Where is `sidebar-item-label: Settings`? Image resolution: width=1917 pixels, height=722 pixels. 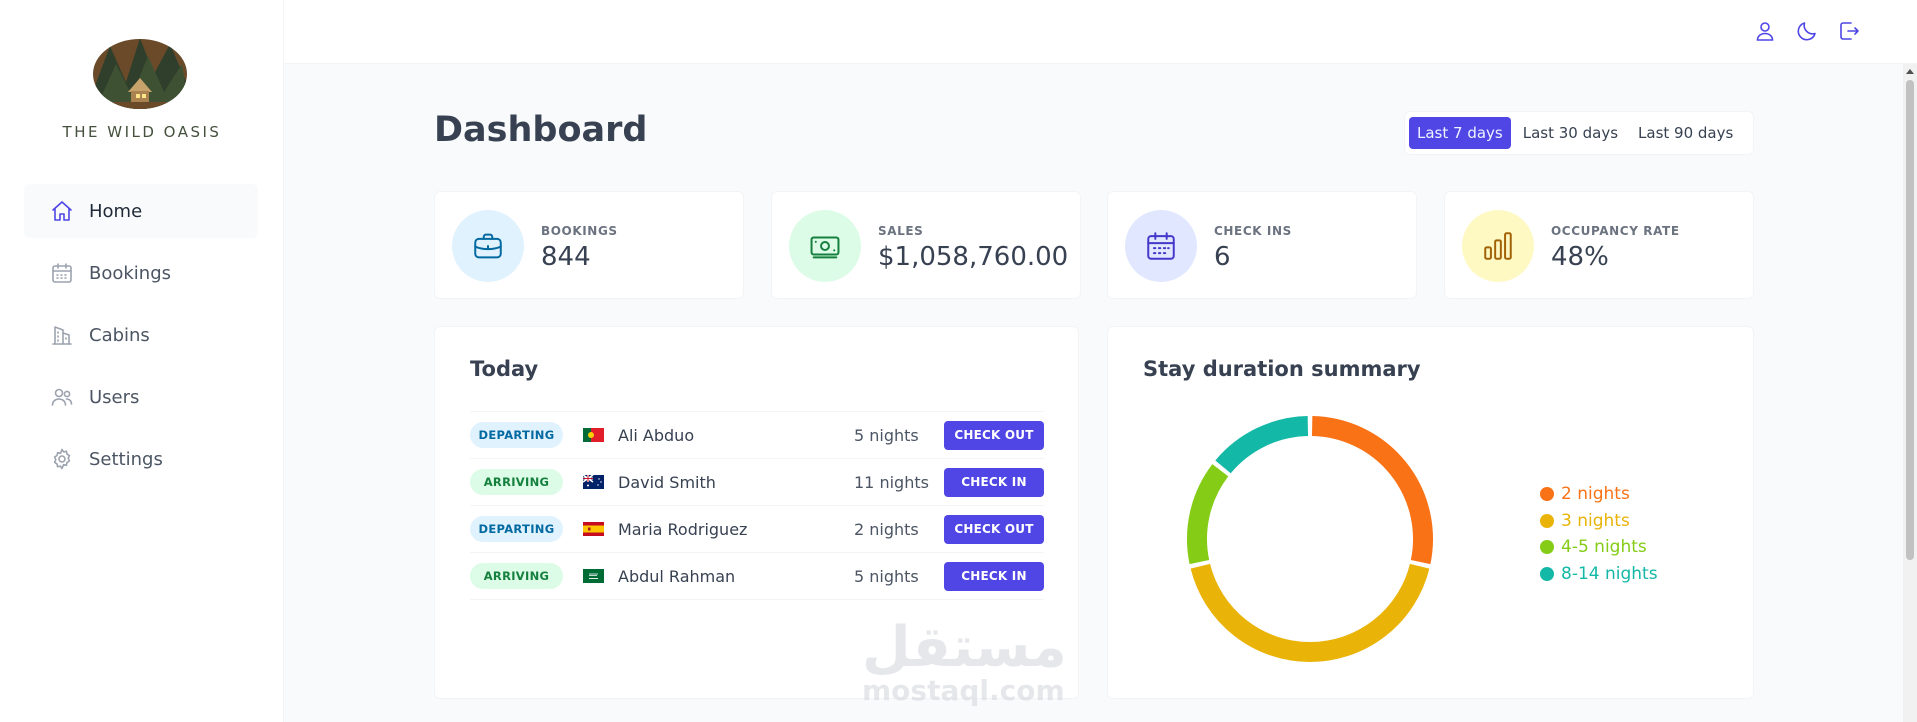 sidebar-item-label: Settings is located at coordinates (126, 459).